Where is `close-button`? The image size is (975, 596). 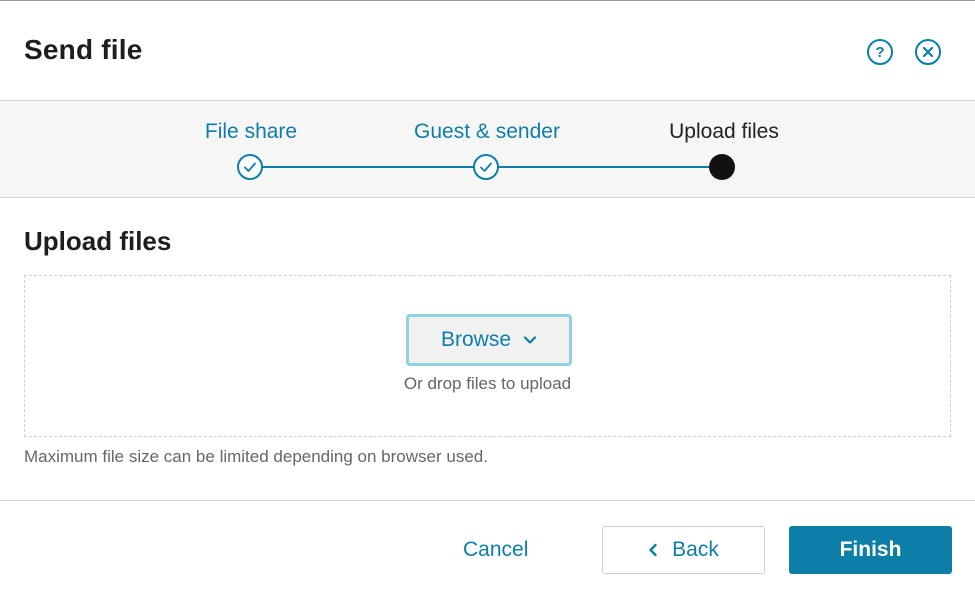
close-button is located at coordinates (928, 52).